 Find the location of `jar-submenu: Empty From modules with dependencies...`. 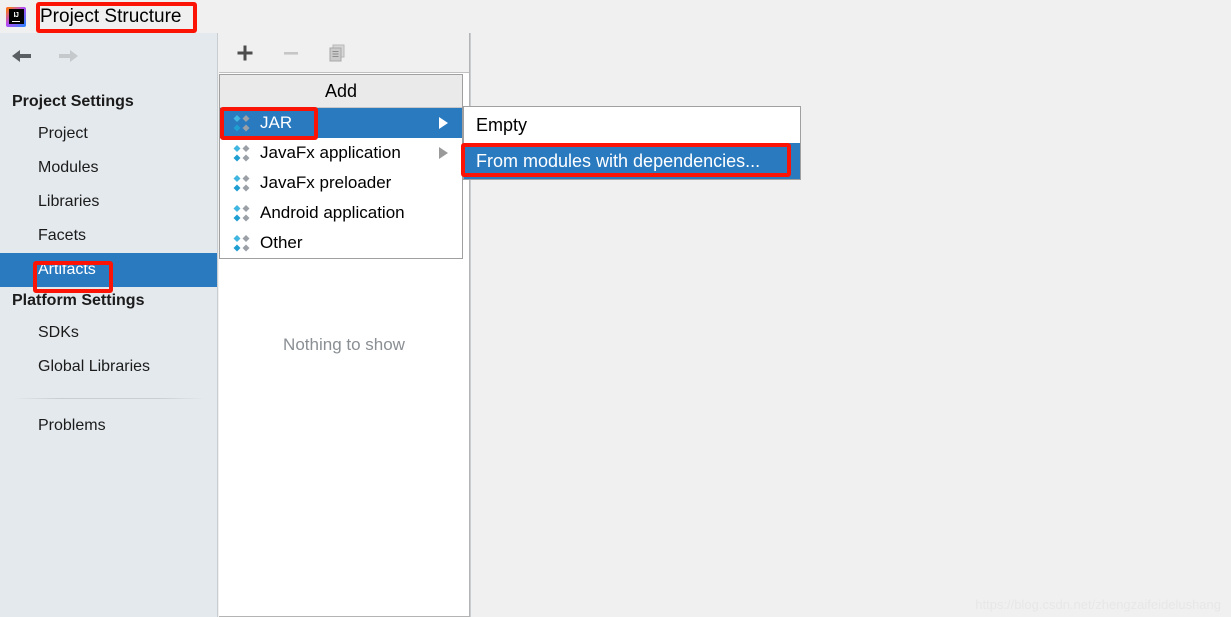

jar-submenu: Empty From modules with dependencies... is located at coordinates (632, 143).